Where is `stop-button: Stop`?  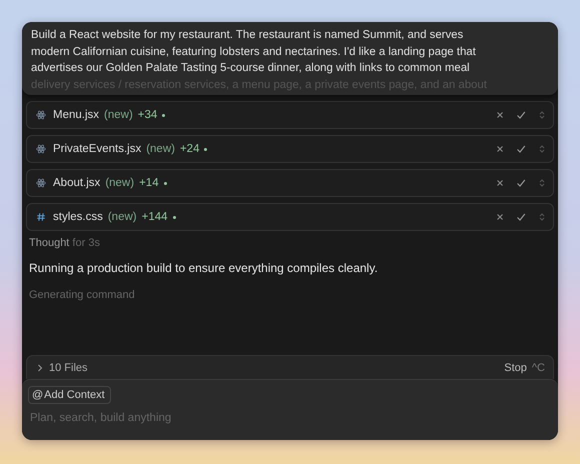
stop-button: Stop is located at coordinates (515, 368).